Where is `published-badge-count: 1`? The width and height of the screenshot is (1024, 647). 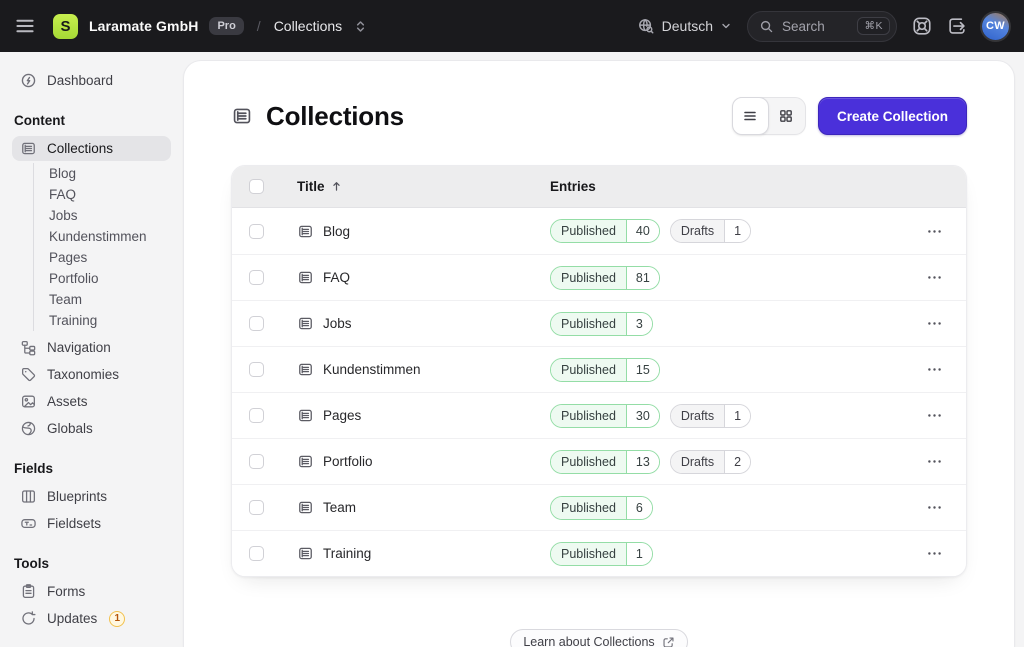 published-badge-count: 1 is located at coordinates (639, 553).